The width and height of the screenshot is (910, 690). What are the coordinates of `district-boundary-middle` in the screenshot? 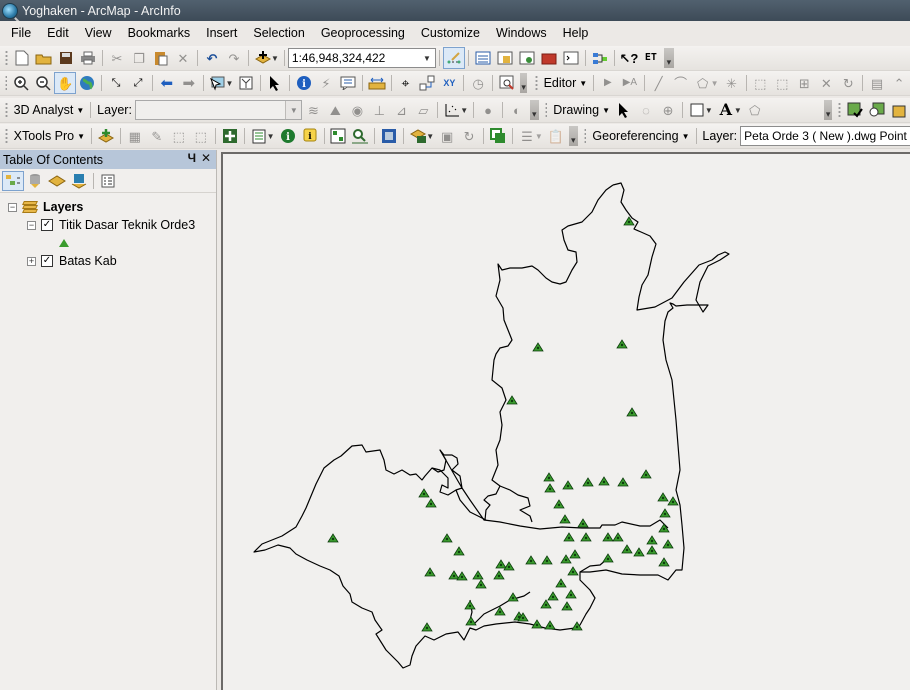 It's located at (482, 486).